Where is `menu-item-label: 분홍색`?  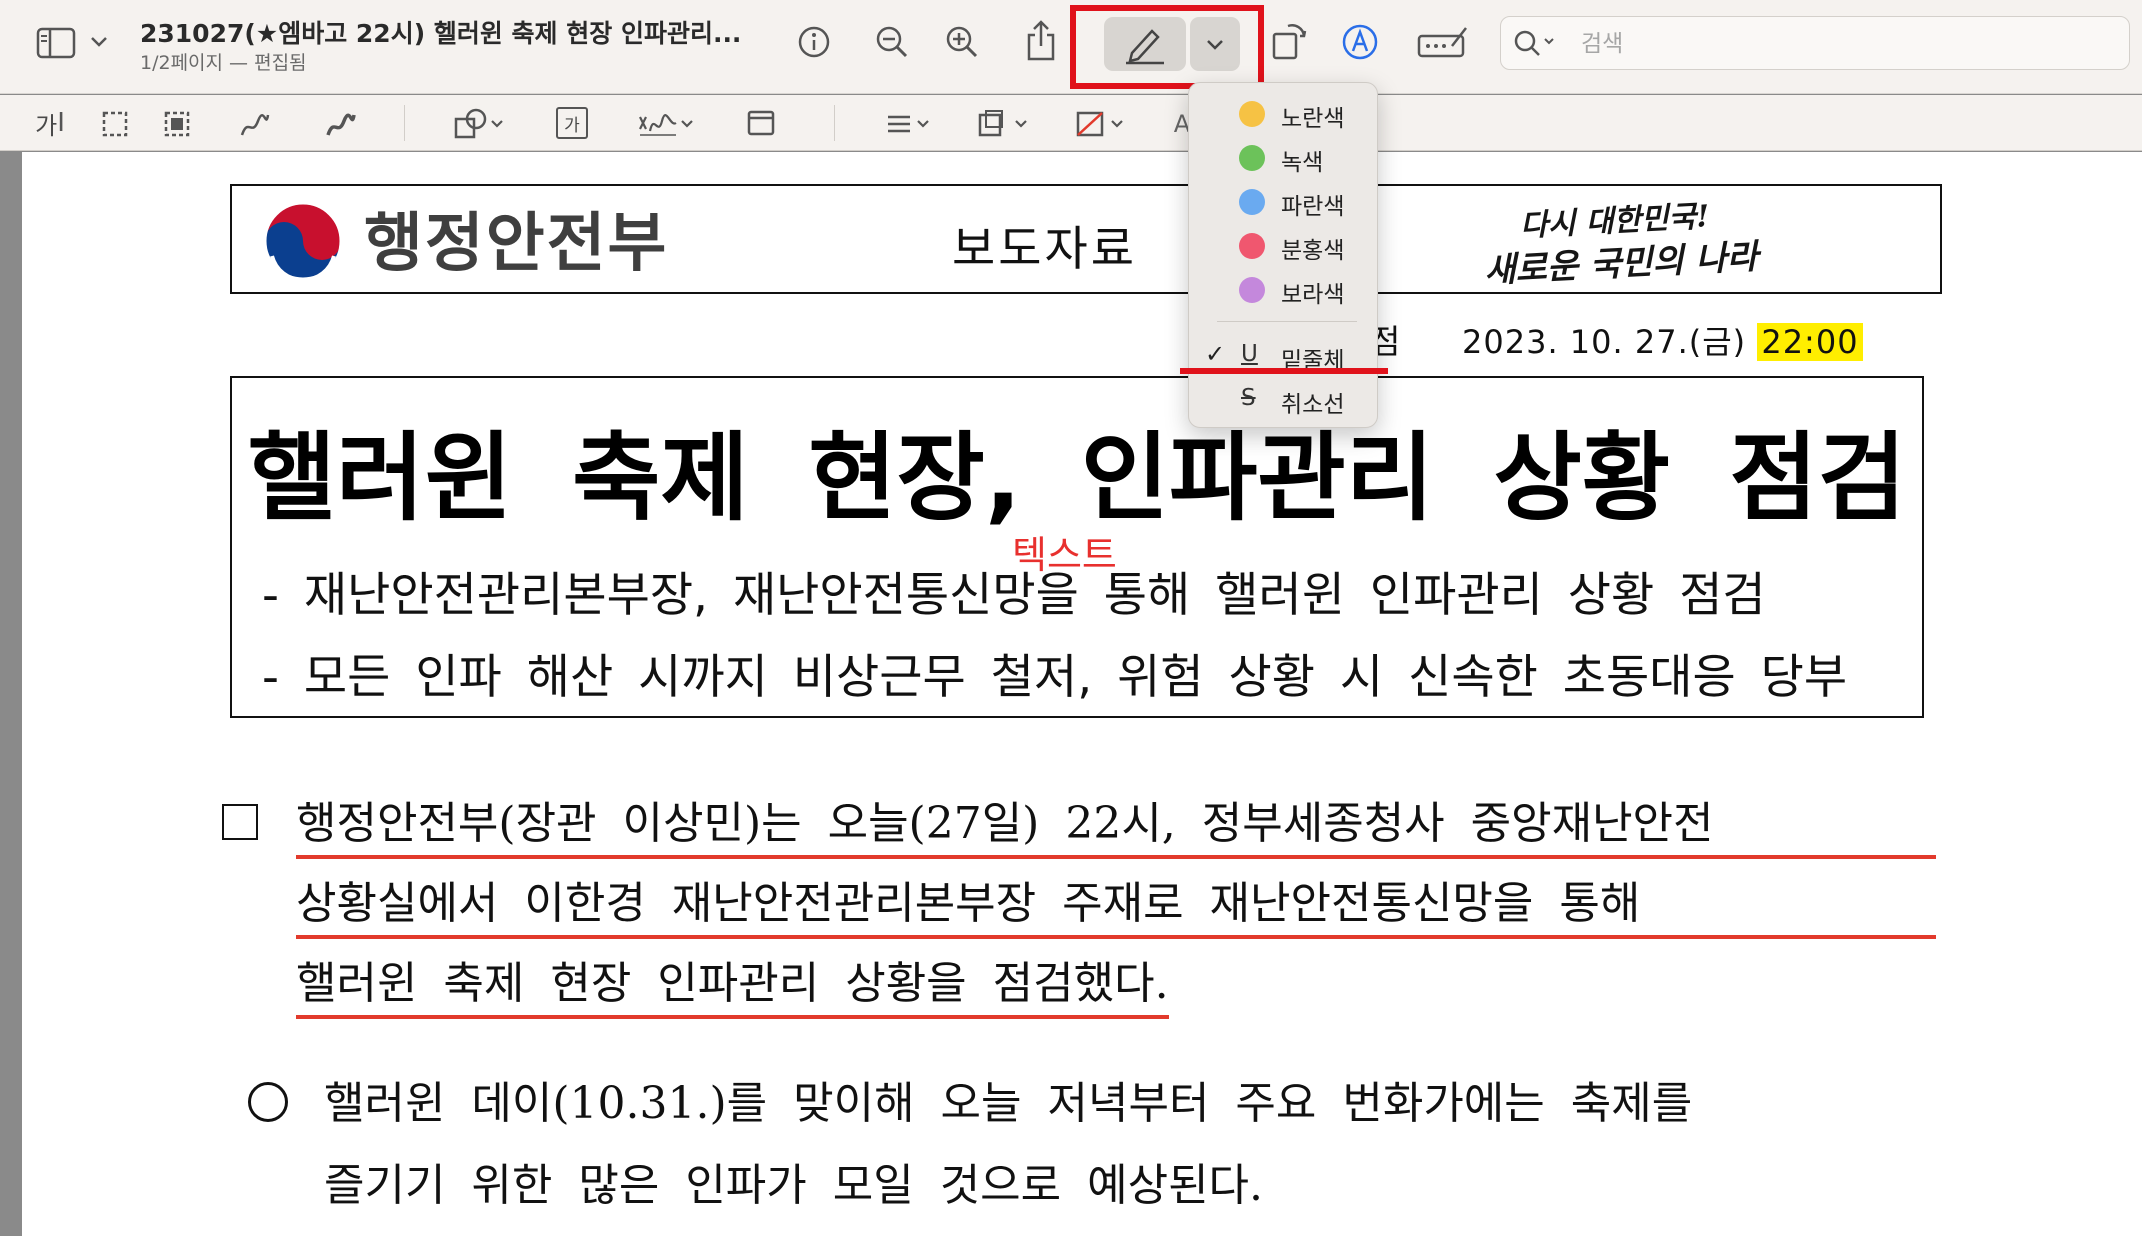 menu-item-label: 분홍색 is located at coordinates (1313, 251).